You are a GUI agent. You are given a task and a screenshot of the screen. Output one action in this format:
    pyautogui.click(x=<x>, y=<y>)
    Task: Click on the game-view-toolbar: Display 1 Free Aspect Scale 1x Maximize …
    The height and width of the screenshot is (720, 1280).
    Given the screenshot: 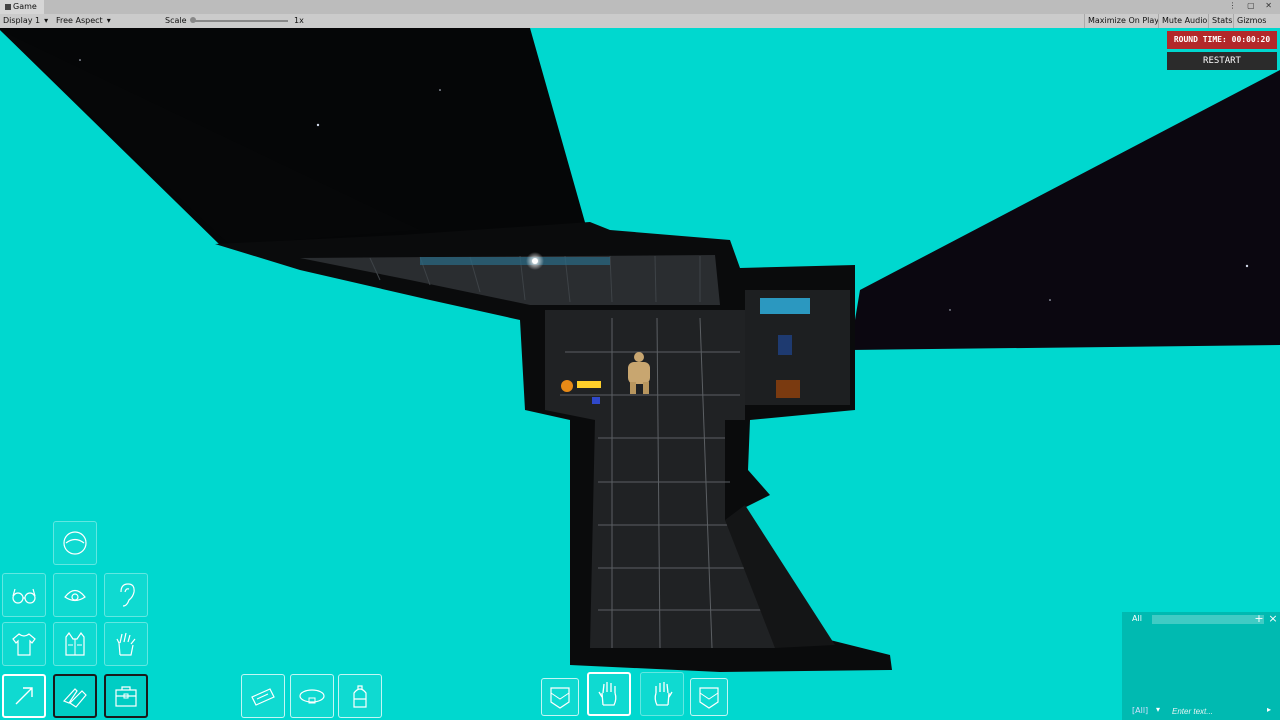 What is the action you would take?
    pyautogui.click(x=640, y=21)
    